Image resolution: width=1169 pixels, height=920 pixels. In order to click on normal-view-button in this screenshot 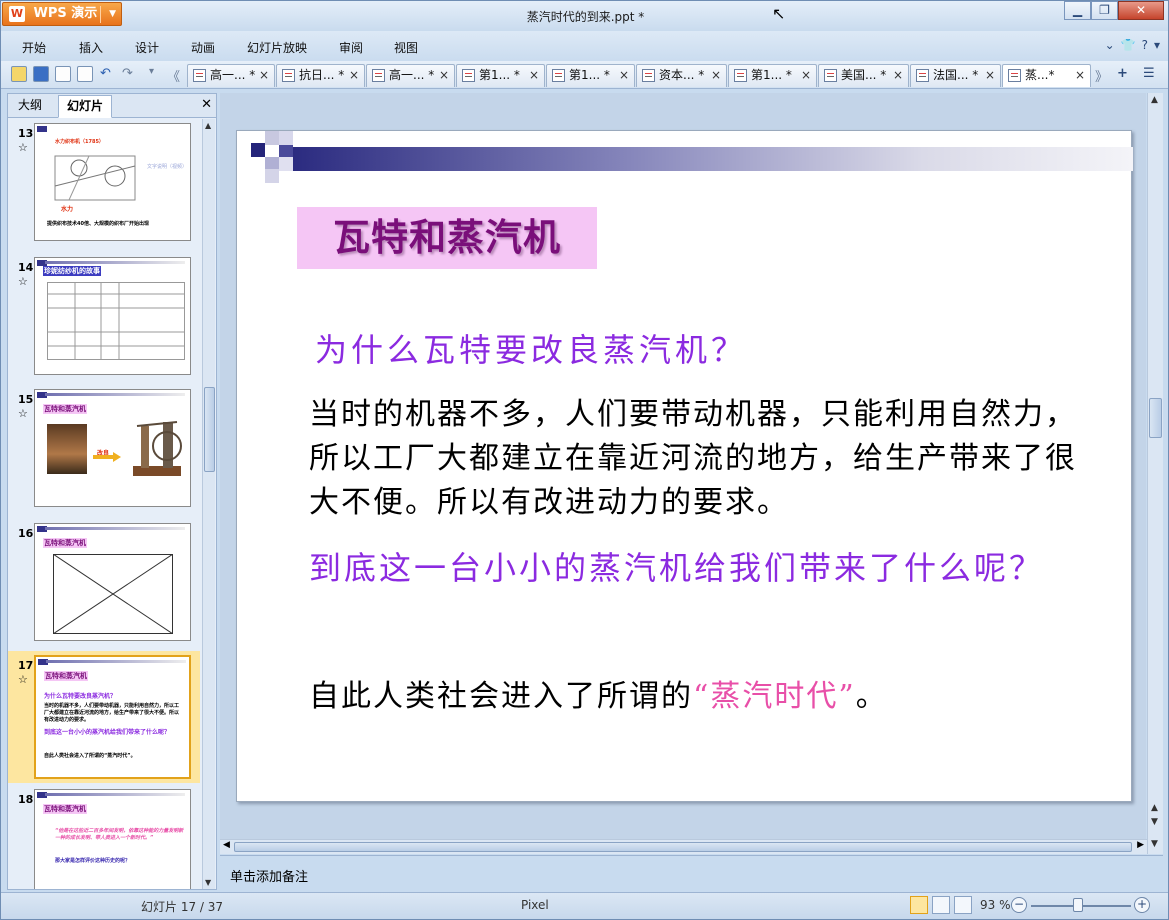, I will do `click(919, 905)`.